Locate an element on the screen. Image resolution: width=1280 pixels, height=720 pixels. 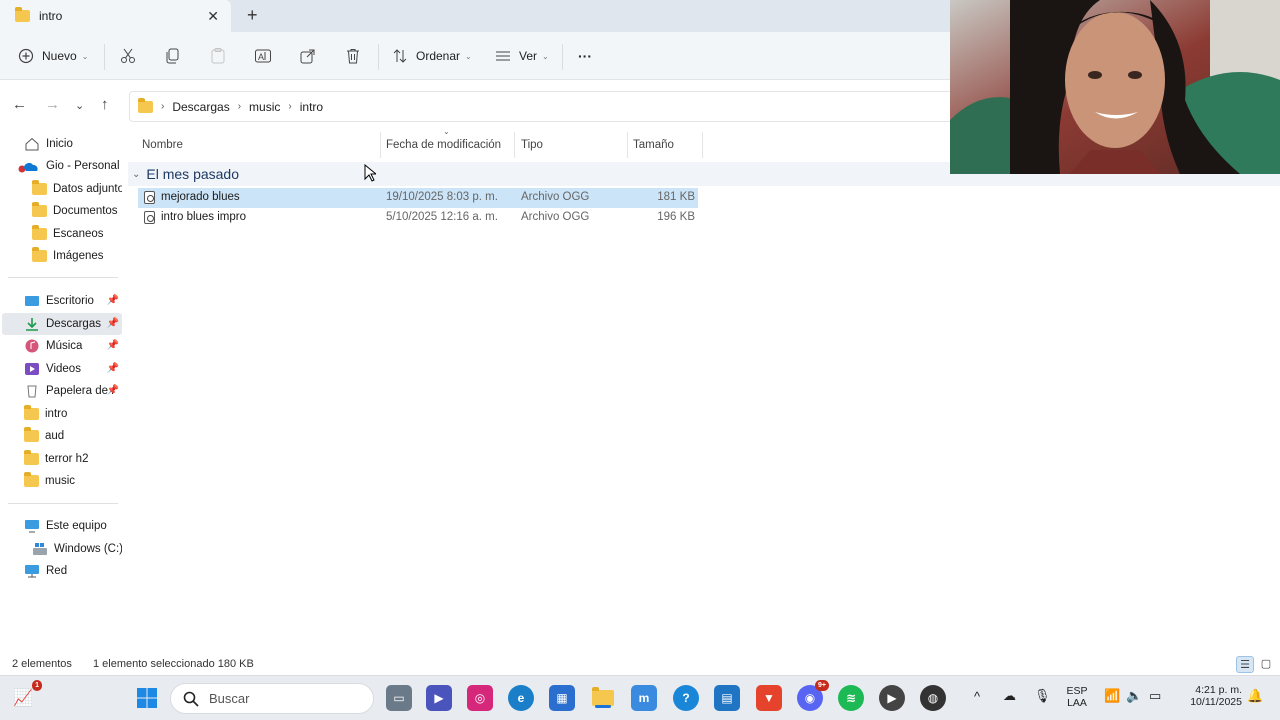
chevron-down-icon: ⌄ is located at coordinates (136, 174).